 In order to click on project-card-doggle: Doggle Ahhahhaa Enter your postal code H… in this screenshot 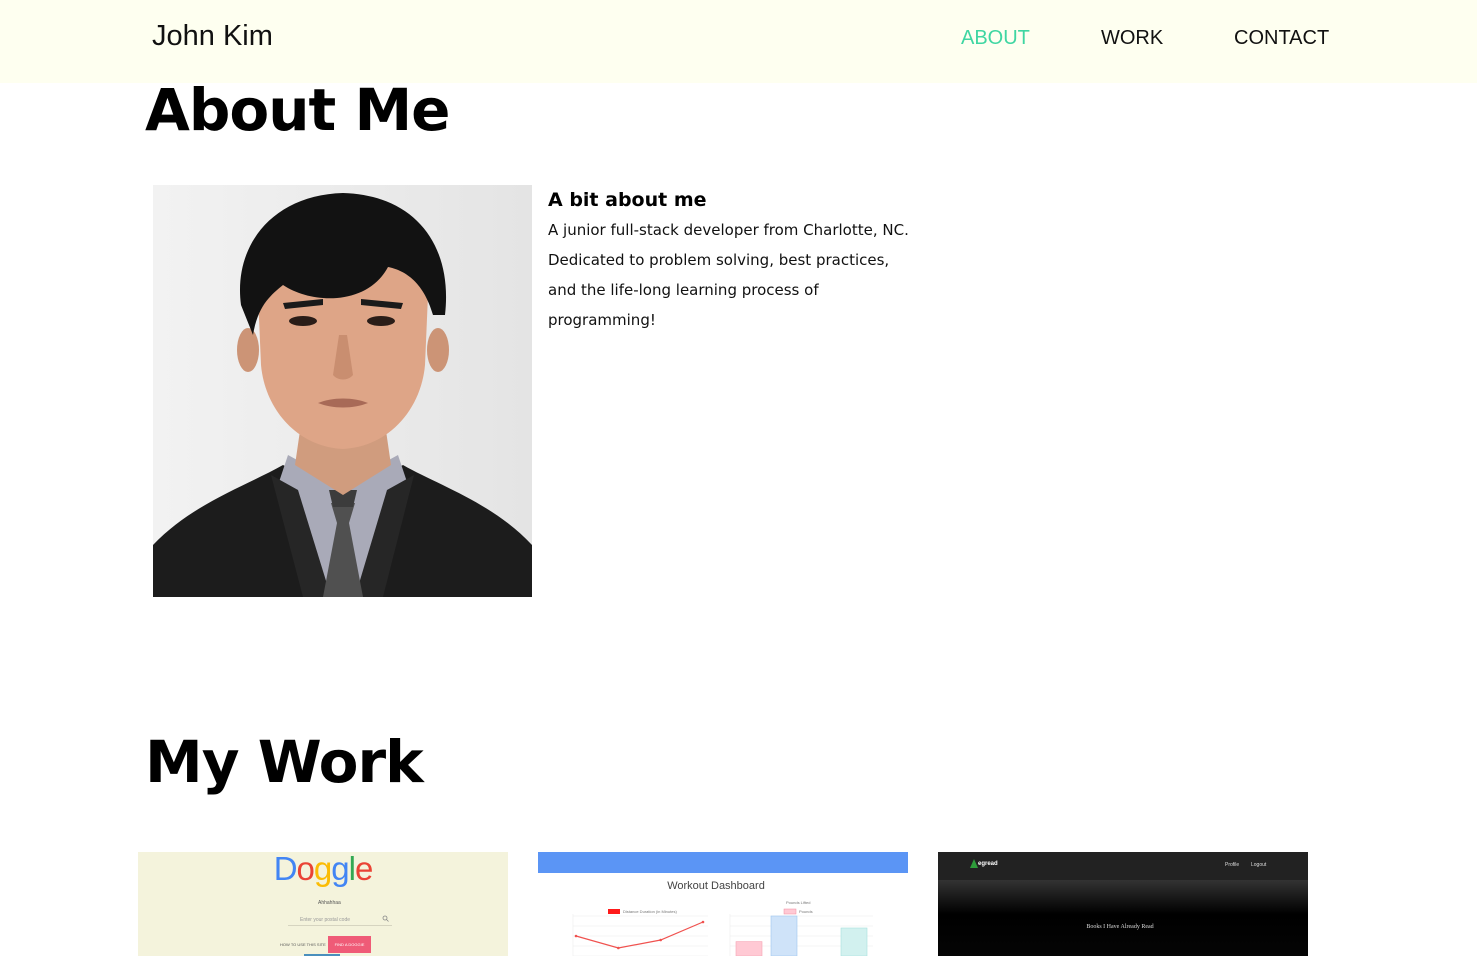, I will do `click(323, 904)`.